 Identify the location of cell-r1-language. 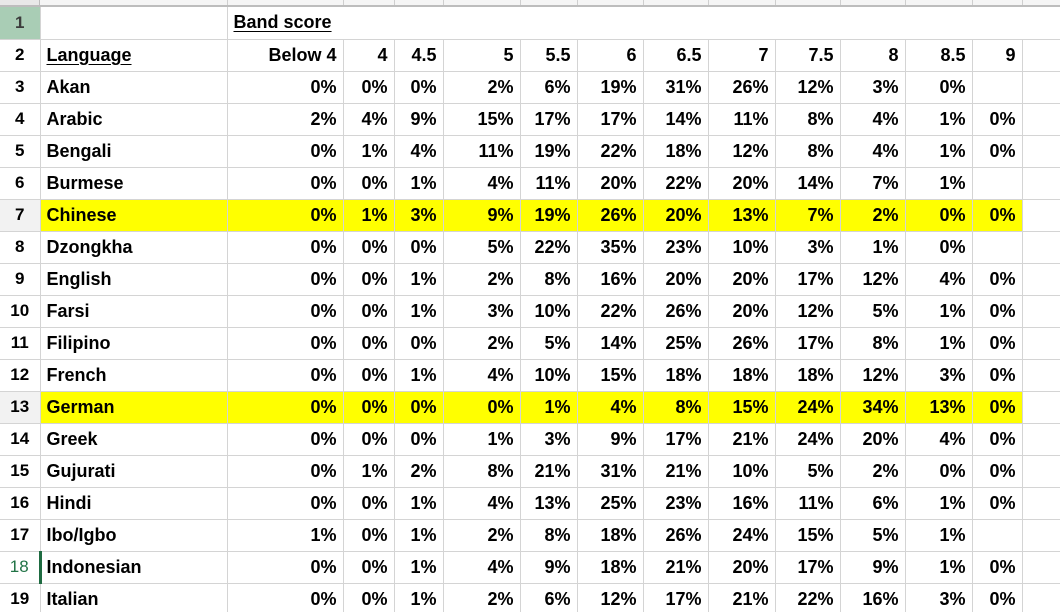
(134, 23).